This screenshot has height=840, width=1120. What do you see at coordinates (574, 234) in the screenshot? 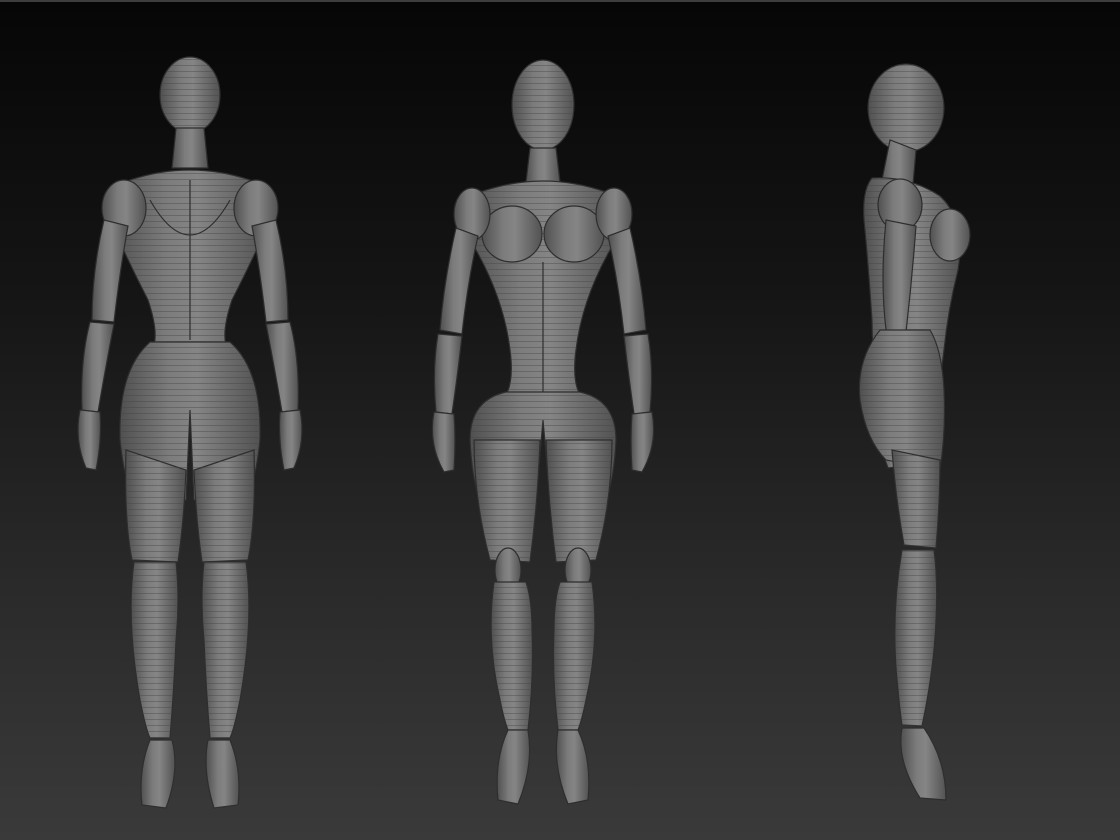
I see `chest-right` at bounding box center [574, 234].